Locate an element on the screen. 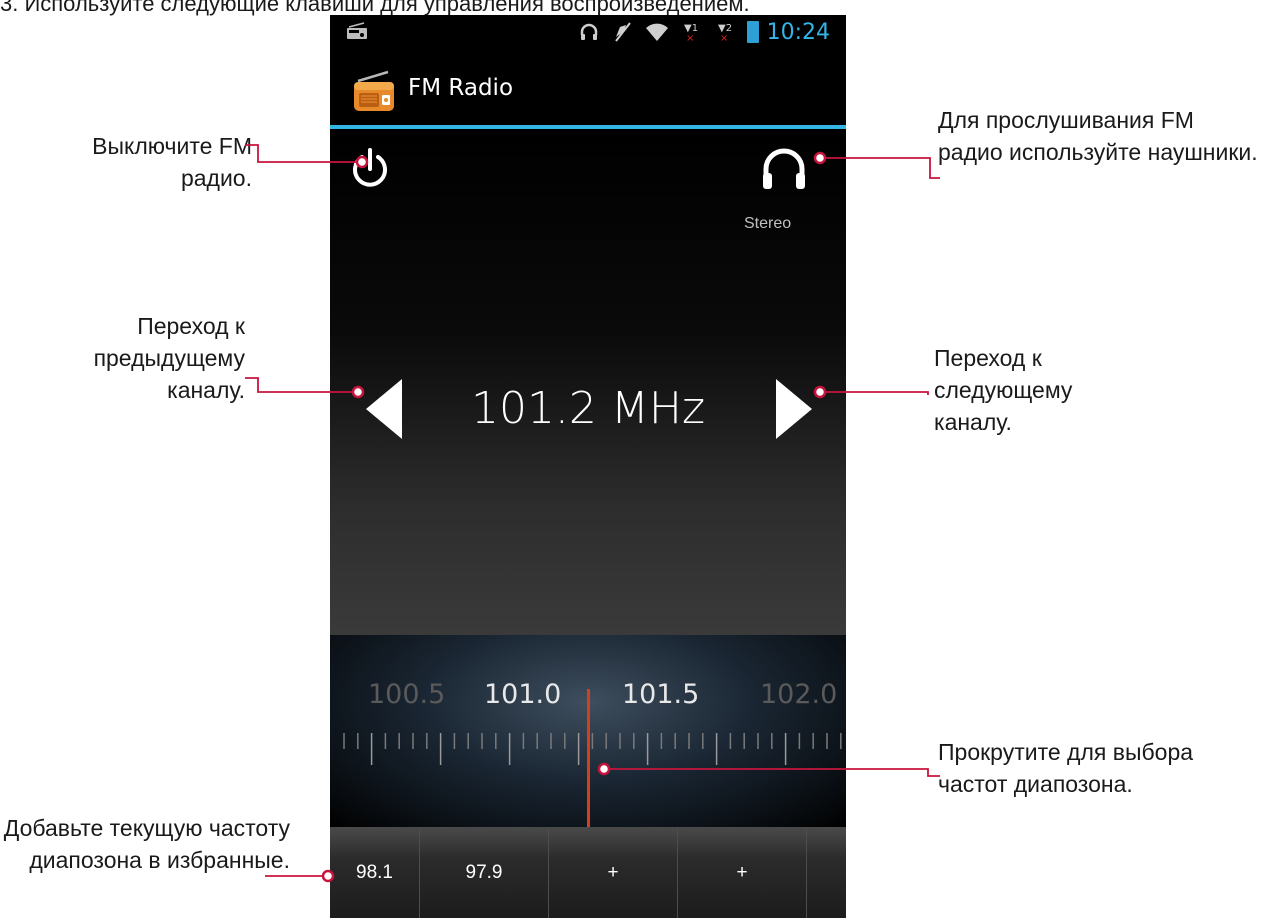 The image size is (1264, 918). scale-label: 100.5 is located at coordinates (407, 694).